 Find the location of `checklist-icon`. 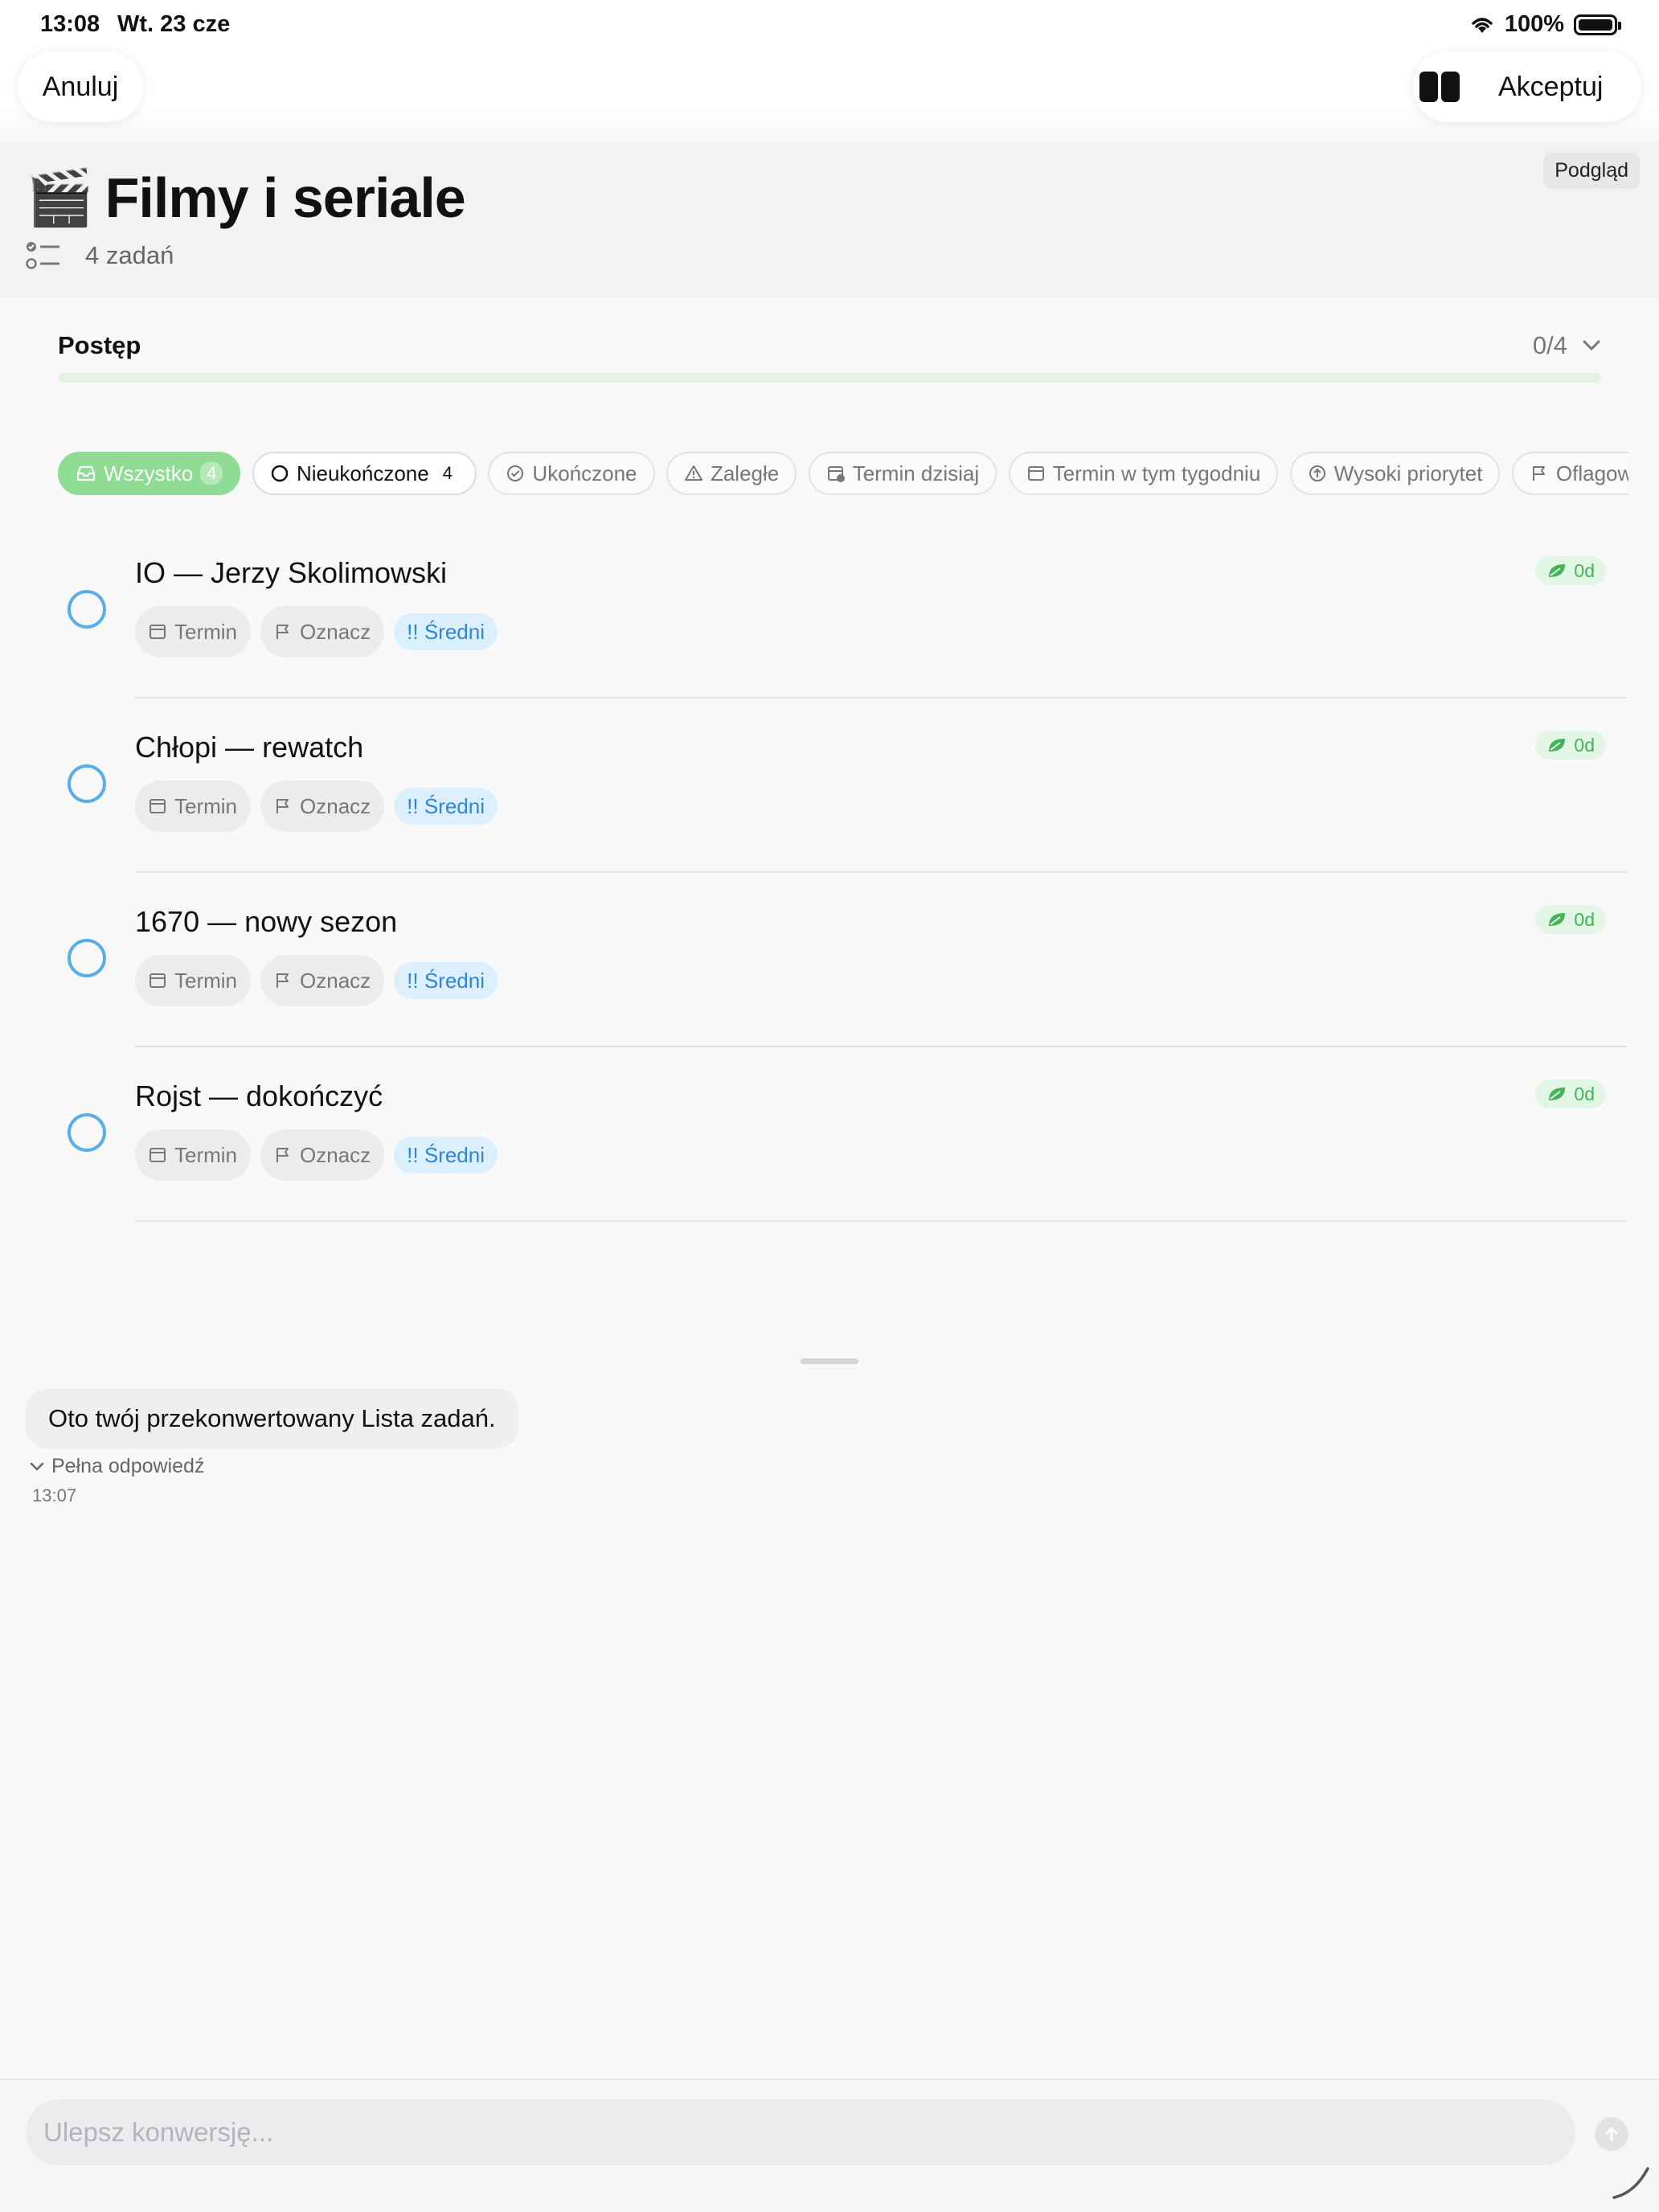

checklist-icon is located at coordinates (42, 255).